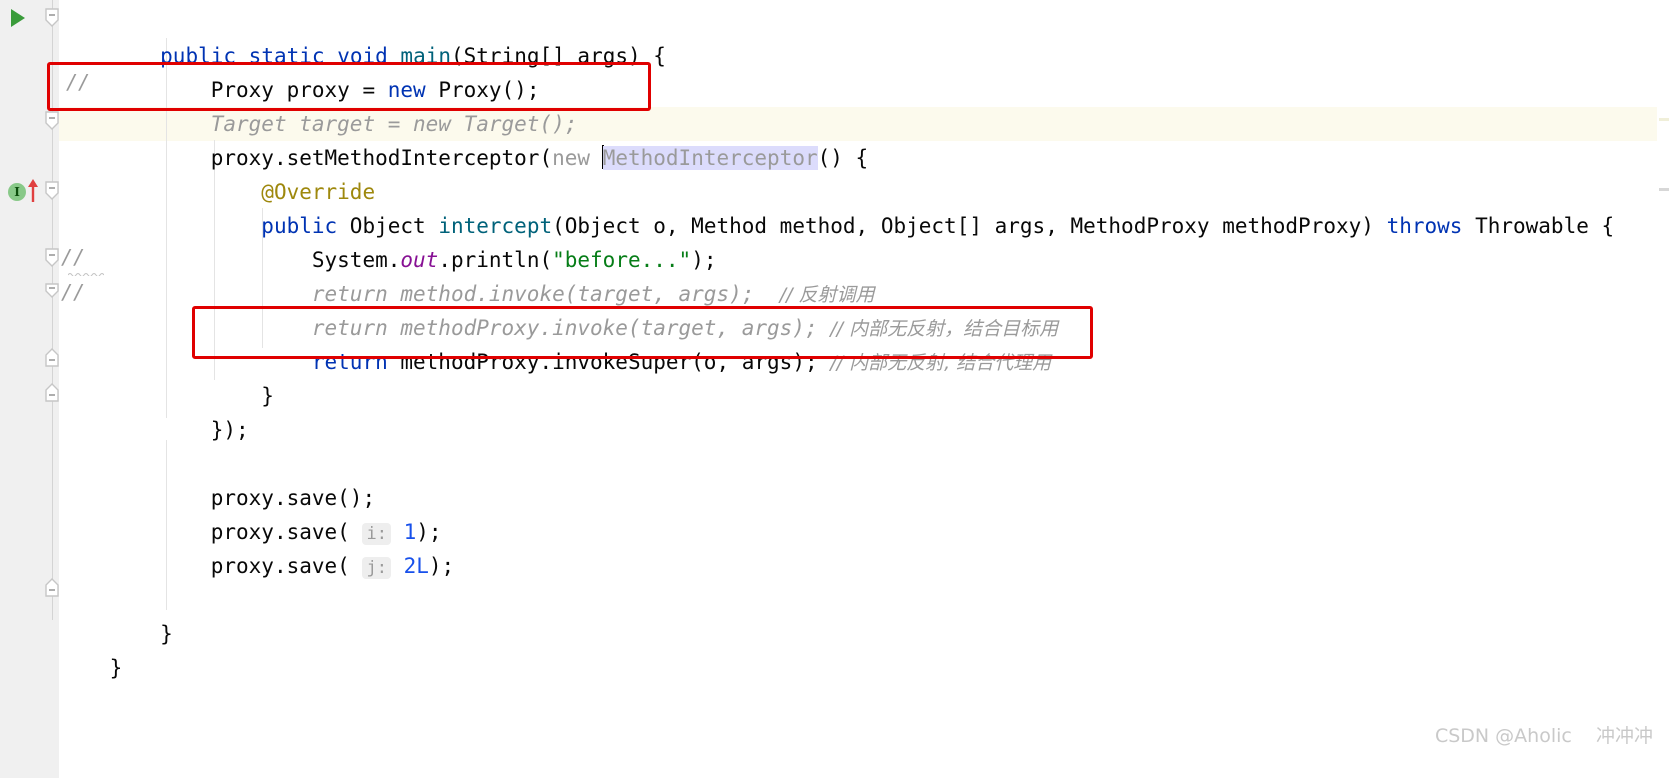  What do you see at coordinates (865, 104) in the screenshot?
I see `code-line-commented: Target target = new Target();` at bounding box center [865, 104].